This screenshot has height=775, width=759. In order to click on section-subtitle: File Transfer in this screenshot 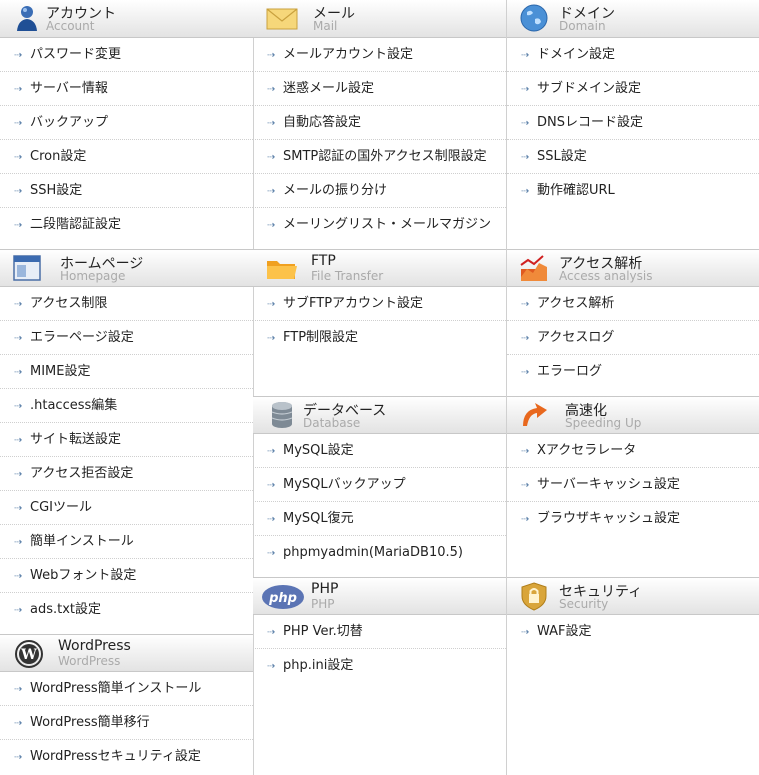, I will do `click(347, 276)`.